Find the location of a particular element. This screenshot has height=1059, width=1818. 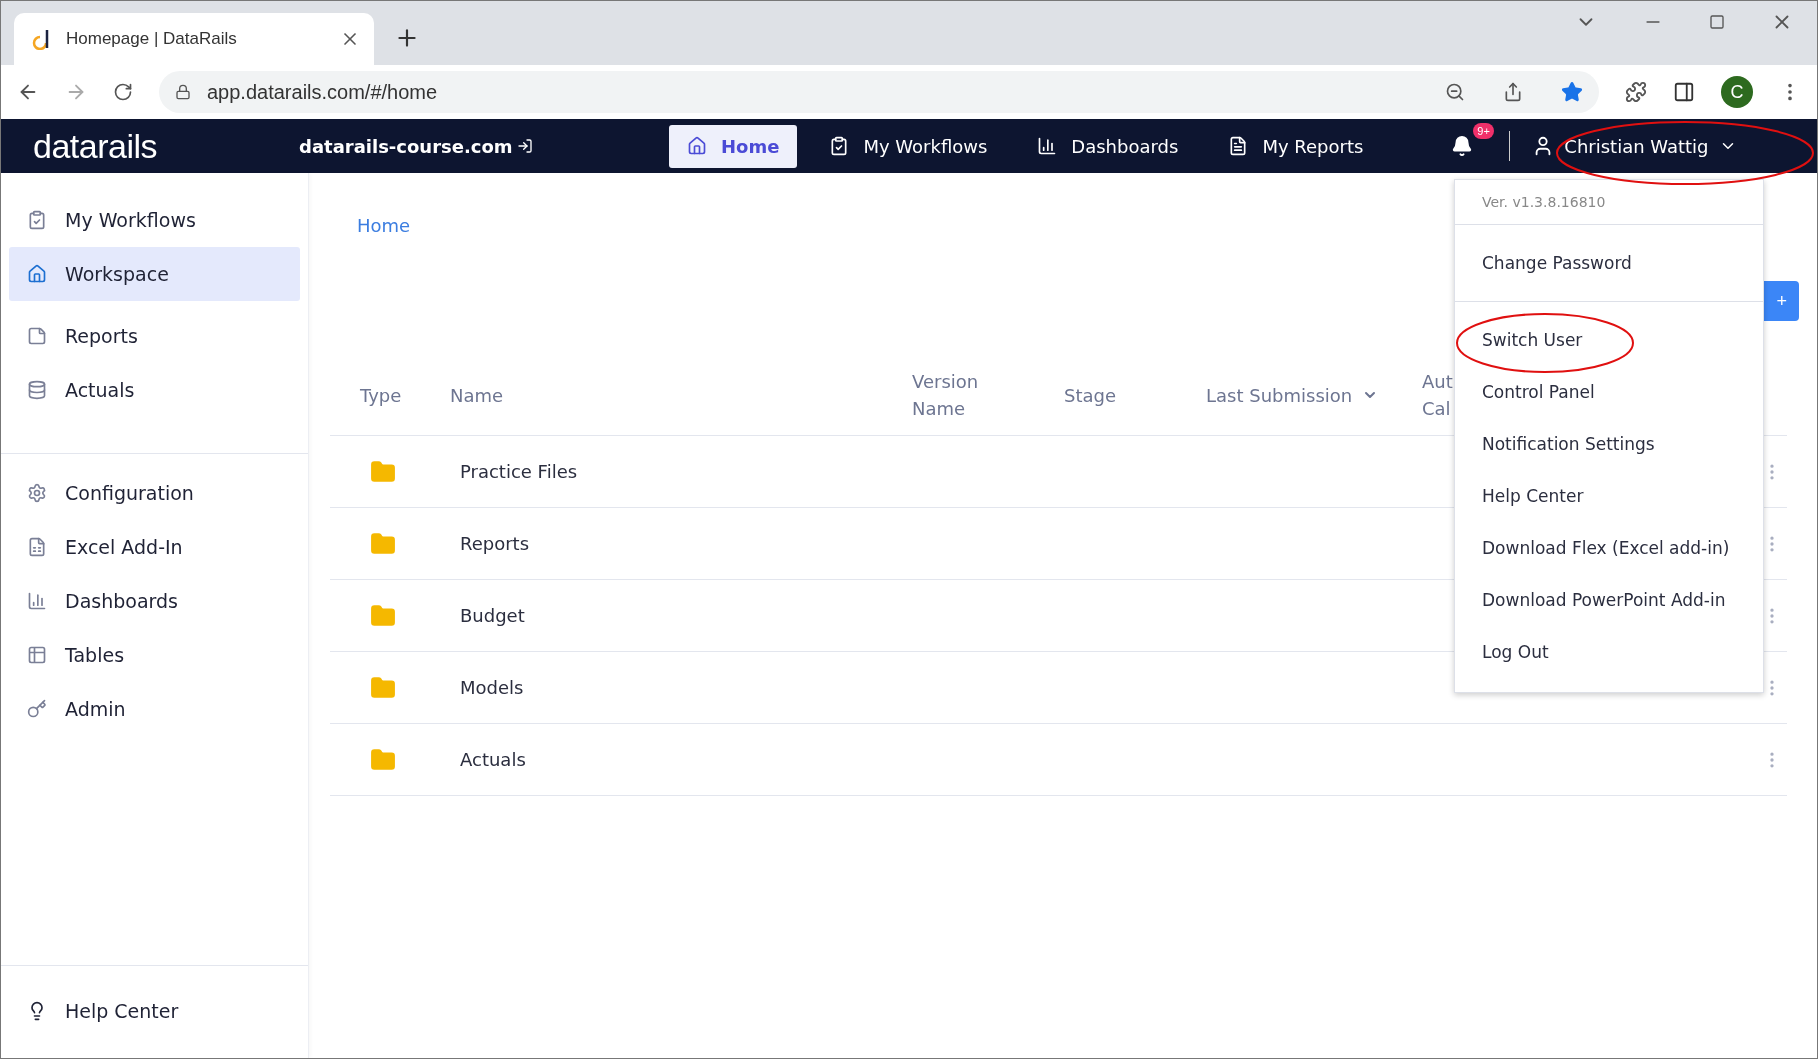

menu-item: Control Panel is located at coordinates (1609, 392).